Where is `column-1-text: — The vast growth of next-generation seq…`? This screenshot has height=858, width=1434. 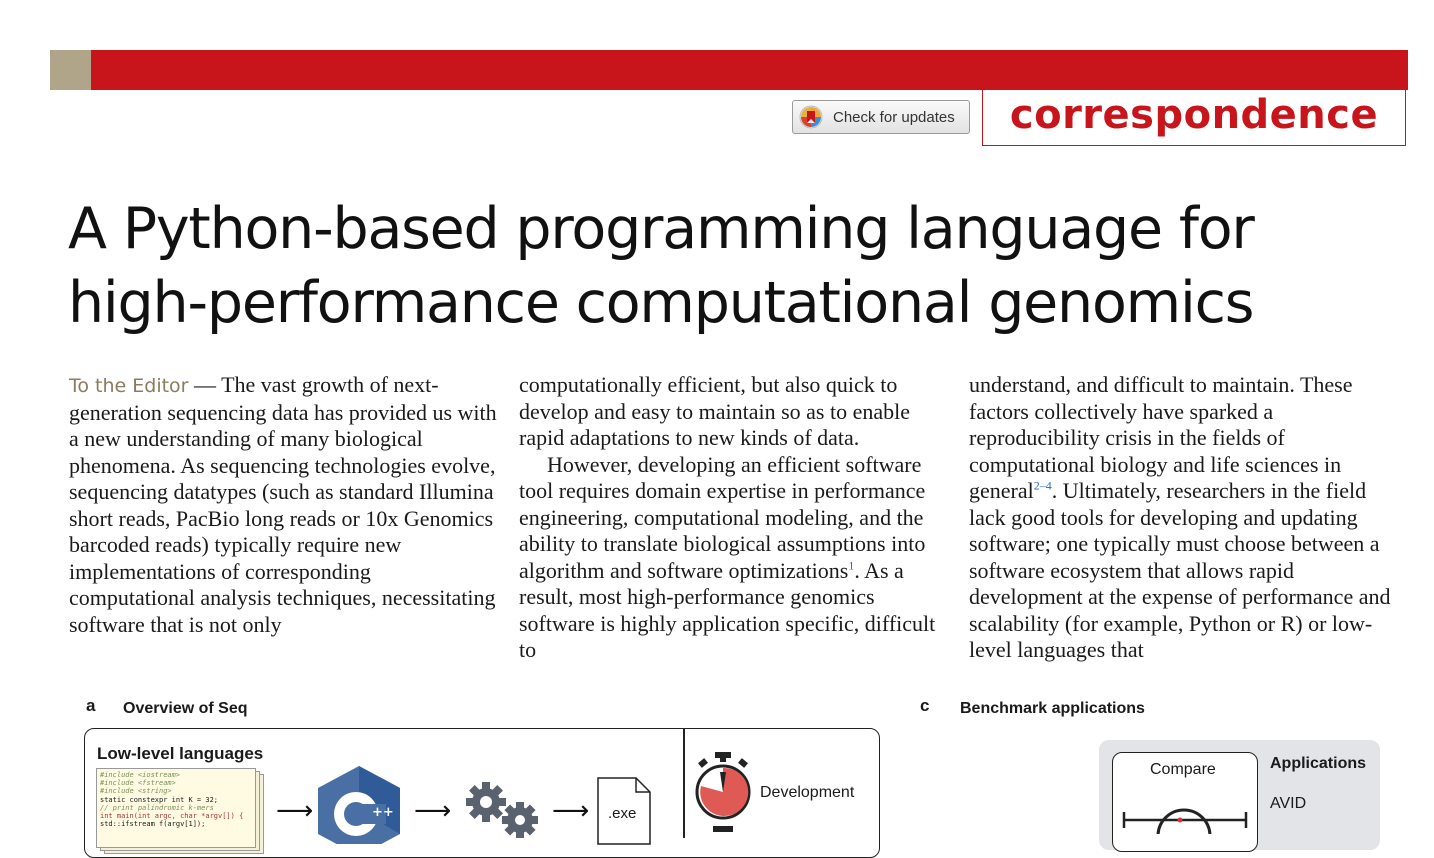
column-1-text: — The vast growth of next-generation seq… is located at coordinates (283, 504).